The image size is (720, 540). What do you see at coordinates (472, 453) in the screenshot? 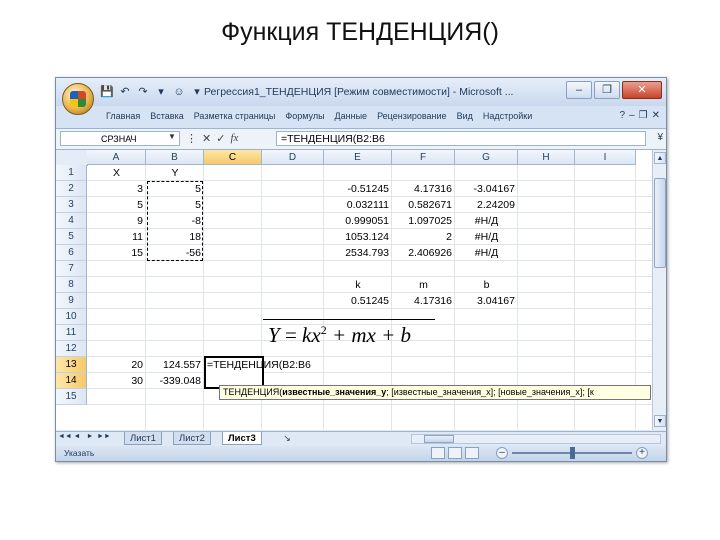
I see `page-break-view-icon` at bounding box center [472, 453].